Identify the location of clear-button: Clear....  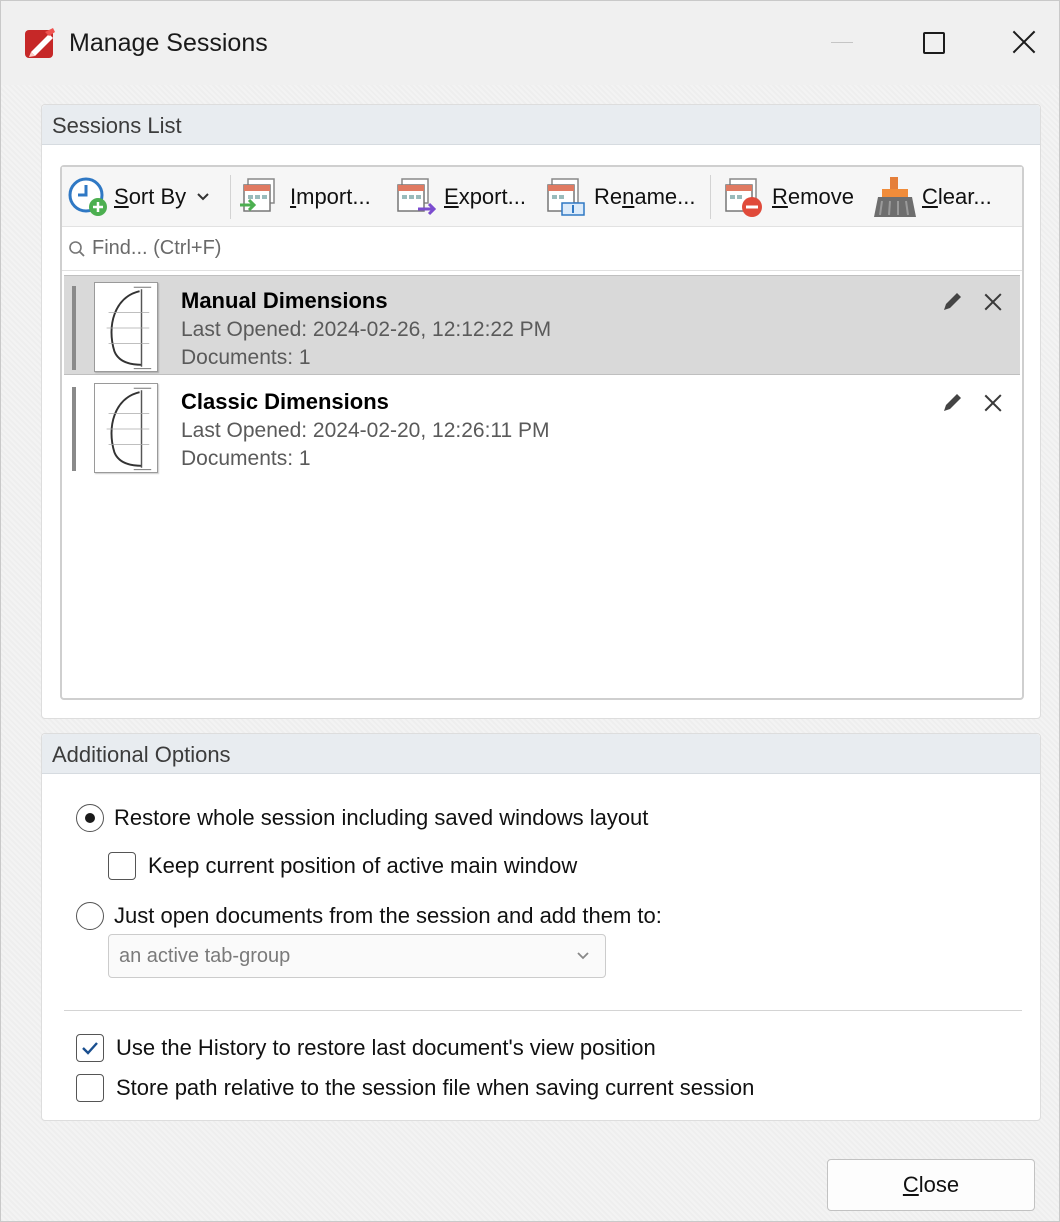
(931, 197).